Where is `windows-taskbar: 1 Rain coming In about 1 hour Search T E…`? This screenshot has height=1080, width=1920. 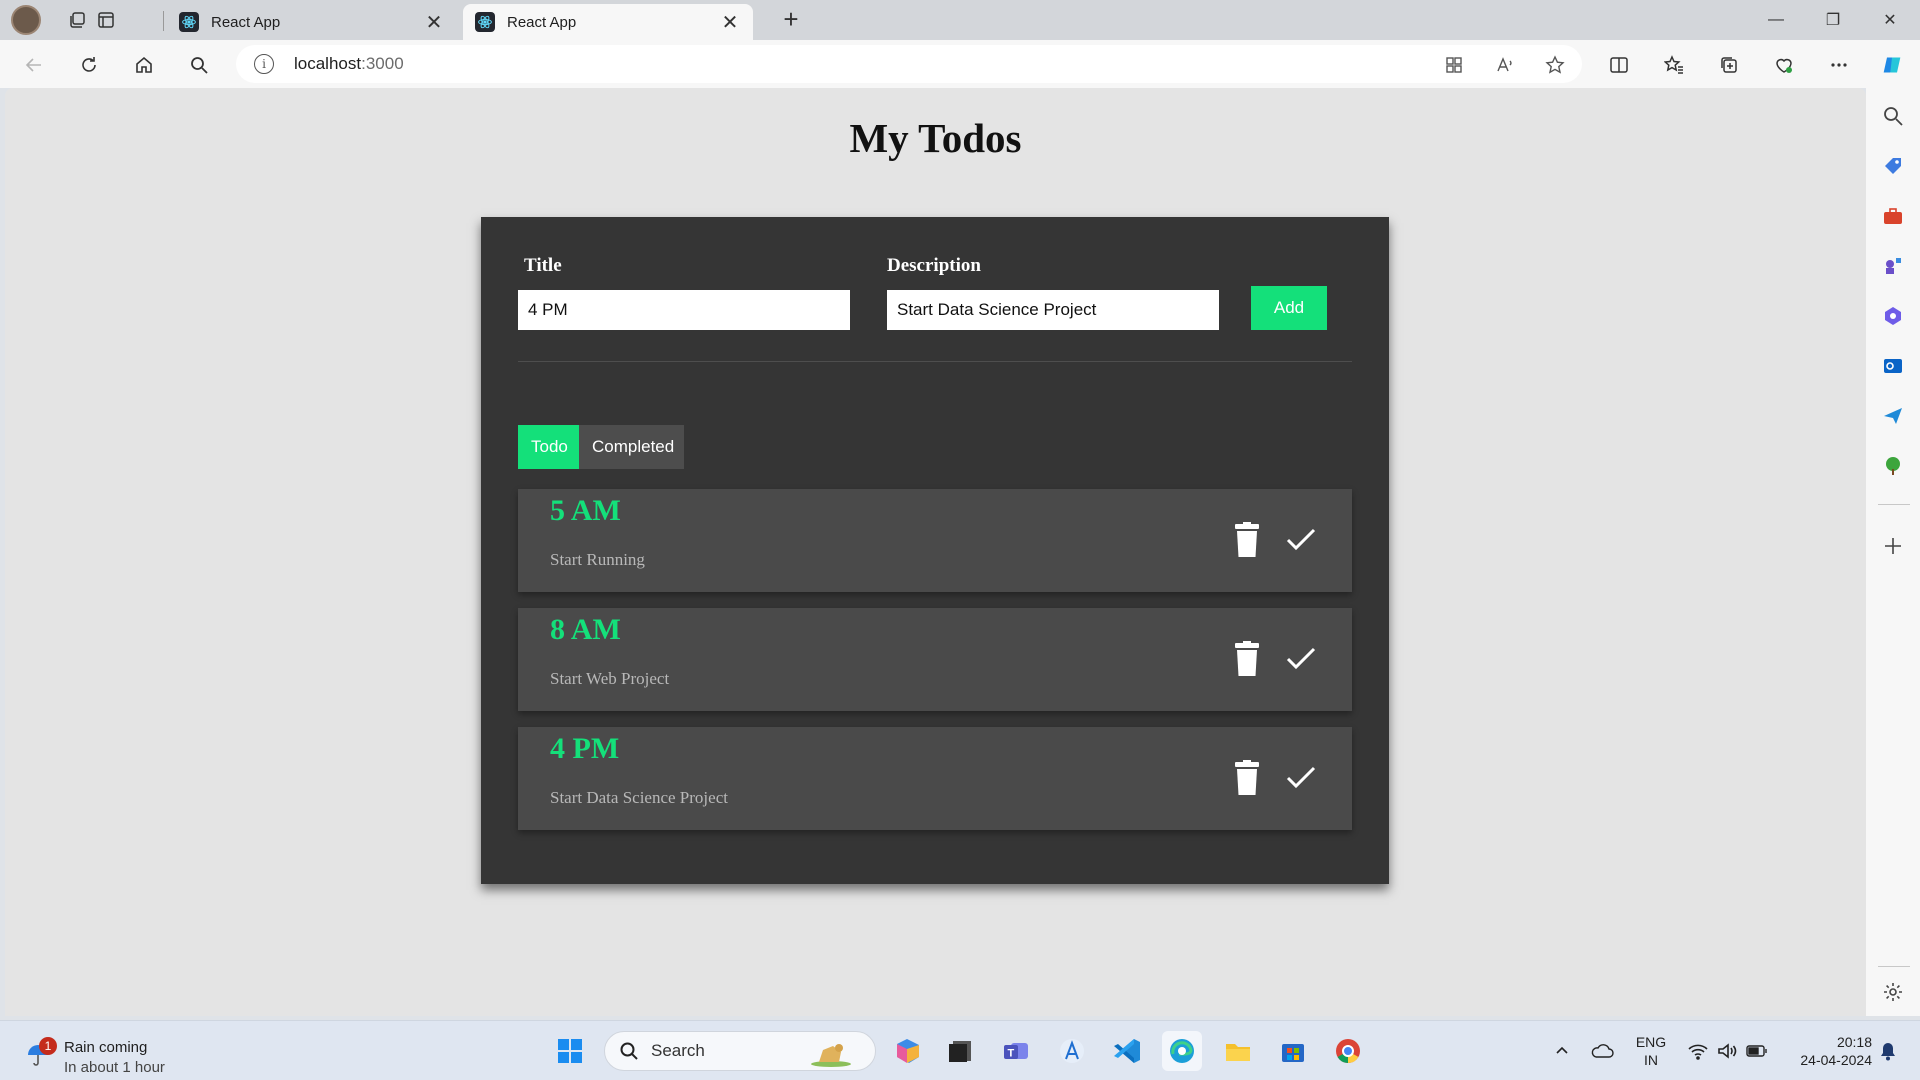 windows-taskbar: 1 Rain coming In about 1 hour Search T E… is located at coordinates (960, 1050).